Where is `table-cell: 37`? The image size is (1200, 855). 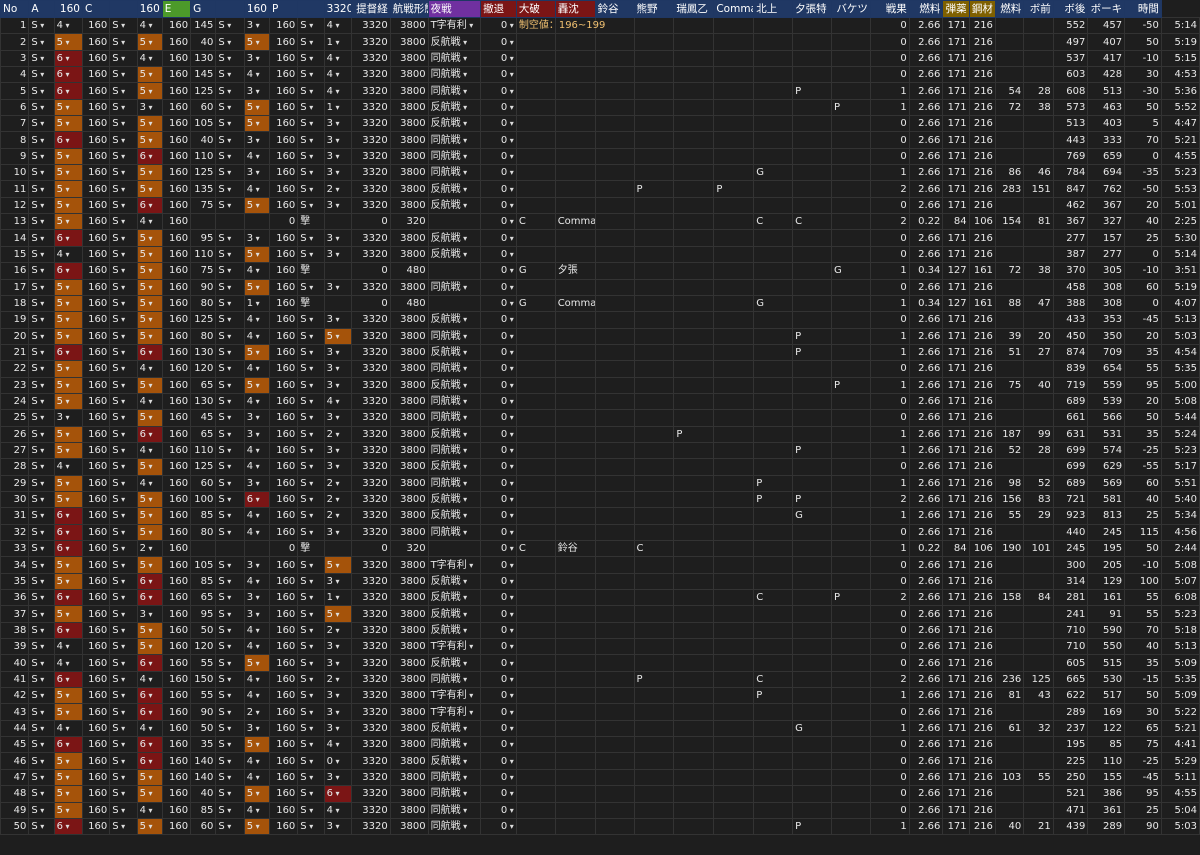 table-cell: 37 is located at coordinates (15, 614).